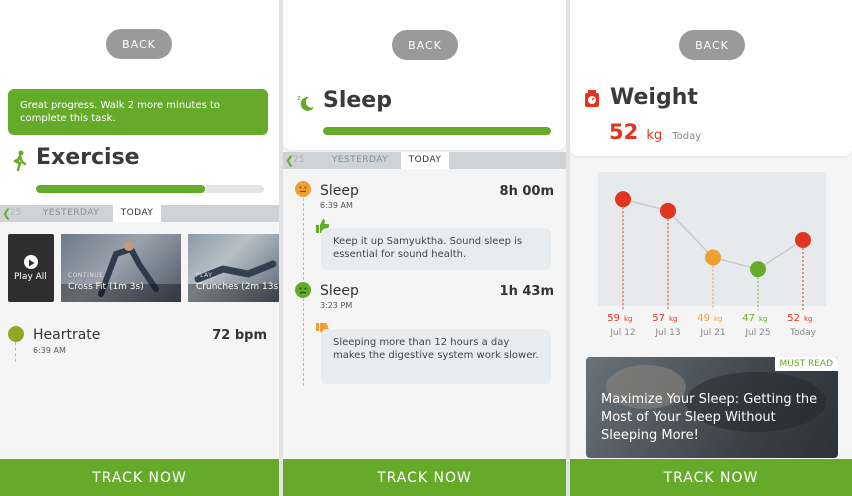  Describe the element at coordinates (336, 305) in the screenshot. I see `entry-time: 3:23 PM` at that location.